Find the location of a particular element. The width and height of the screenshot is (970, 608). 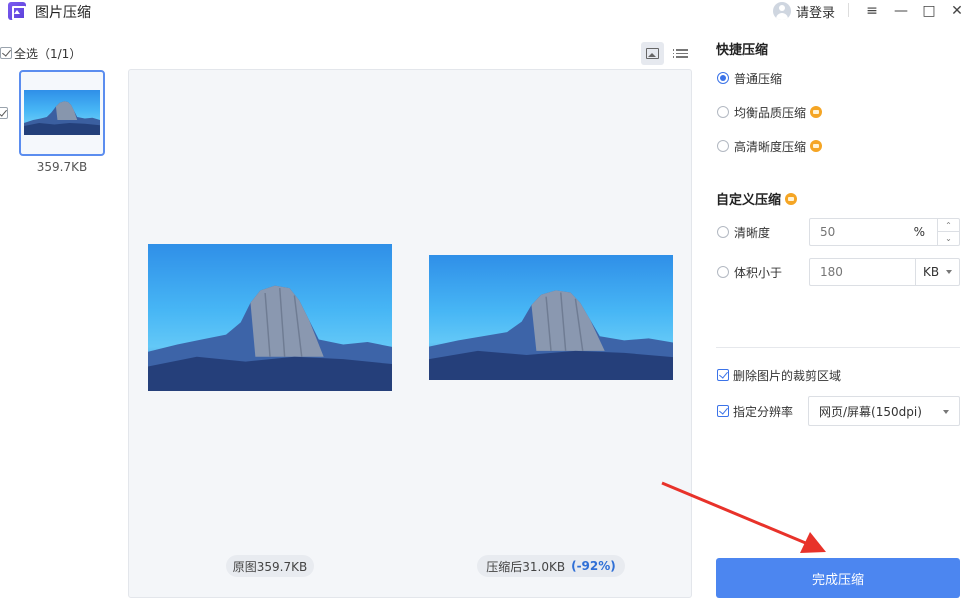

size-unit-select: KB is located at coordinates (937, 272).